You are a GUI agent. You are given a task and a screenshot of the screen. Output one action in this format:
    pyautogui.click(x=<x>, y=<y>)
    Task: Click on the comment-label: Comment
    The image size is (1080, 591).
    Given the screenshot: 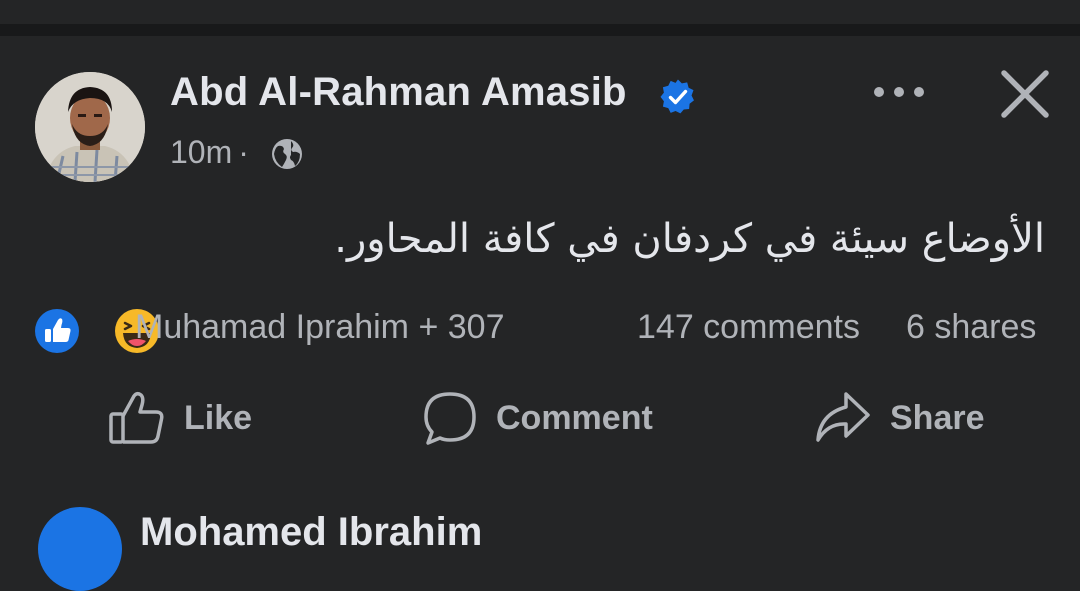 What is the action you would take?
    pyautogui.click(x=574, y=417)
    